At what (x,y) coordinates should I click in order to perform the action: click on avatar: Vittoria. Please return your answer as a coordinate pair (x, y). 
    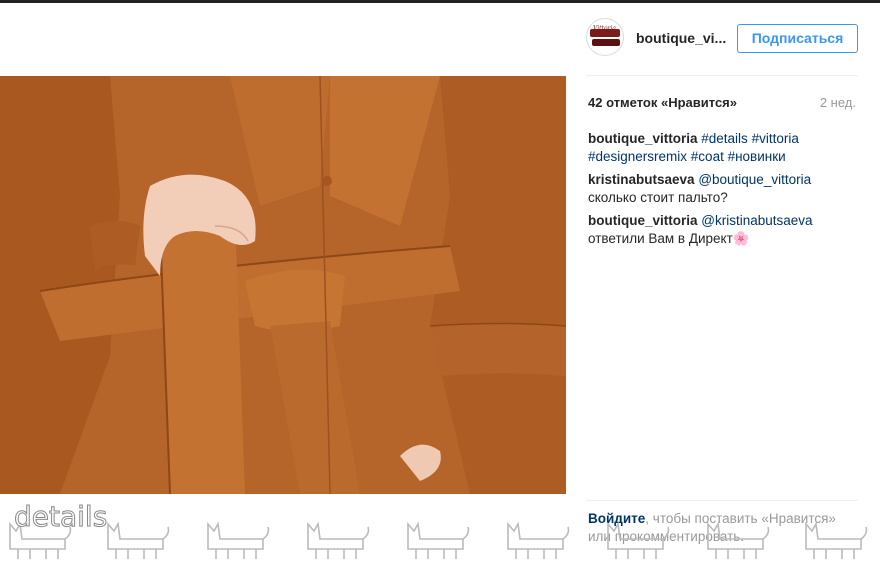
    Looking at the image, I should click on (605, 37).